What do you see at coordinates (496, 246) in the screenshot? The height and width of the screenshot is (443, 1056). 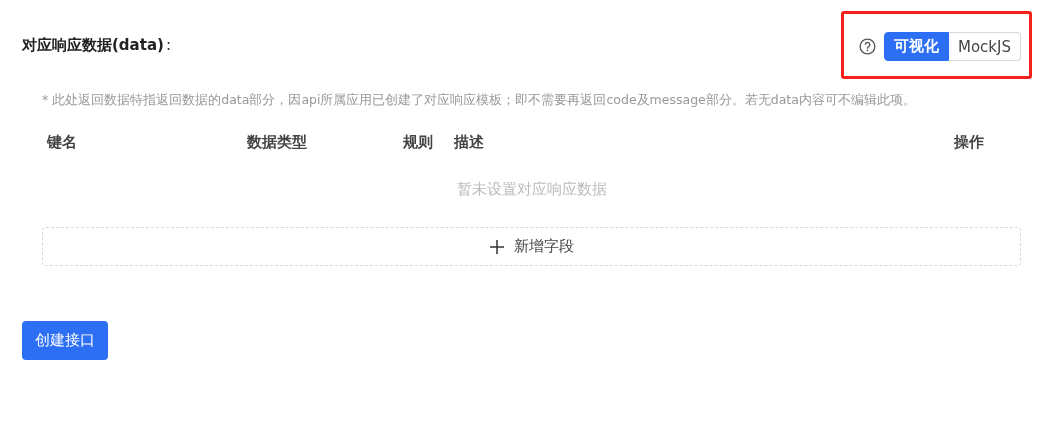 I see `plus-icon` at bounding box center [496, 246].